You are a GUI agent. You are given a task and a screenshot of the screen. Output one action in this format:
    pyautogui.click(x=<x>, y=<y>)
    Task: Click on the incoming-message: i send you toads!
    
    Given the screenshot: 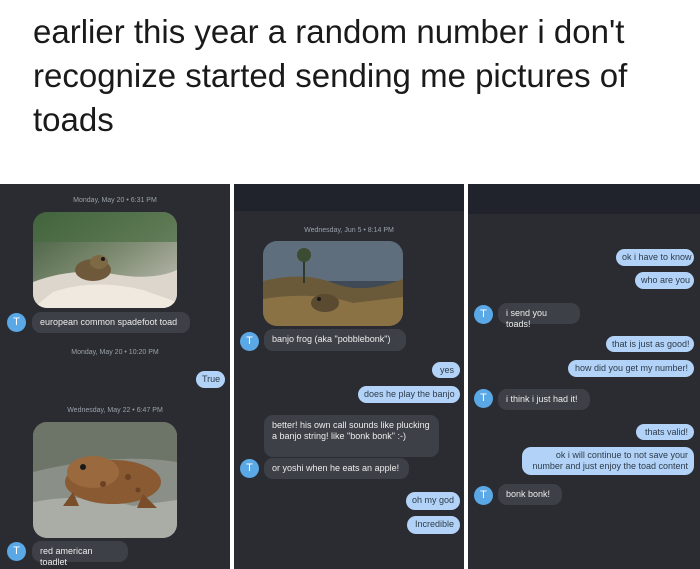 What is the action you would take?
    pyautogui.click(x=539, y=316)
    